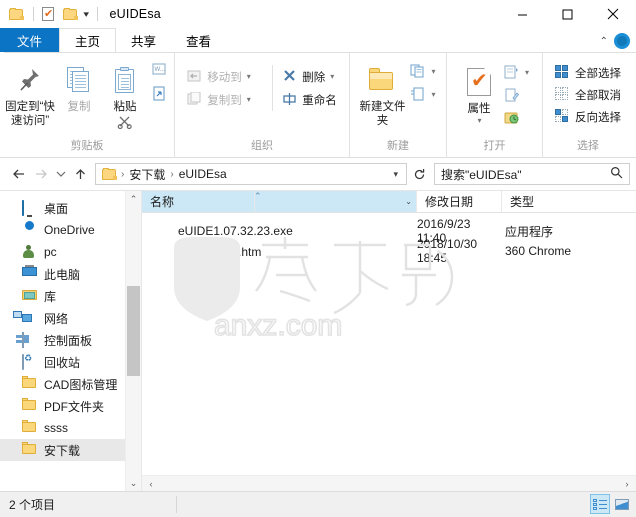 This screenshot has width=636, height=517. What do you see at coordinates (262, 146) in the screenshot?
I see `ribbon-group-label-organize: 组织` at bounding box center [262, 146].